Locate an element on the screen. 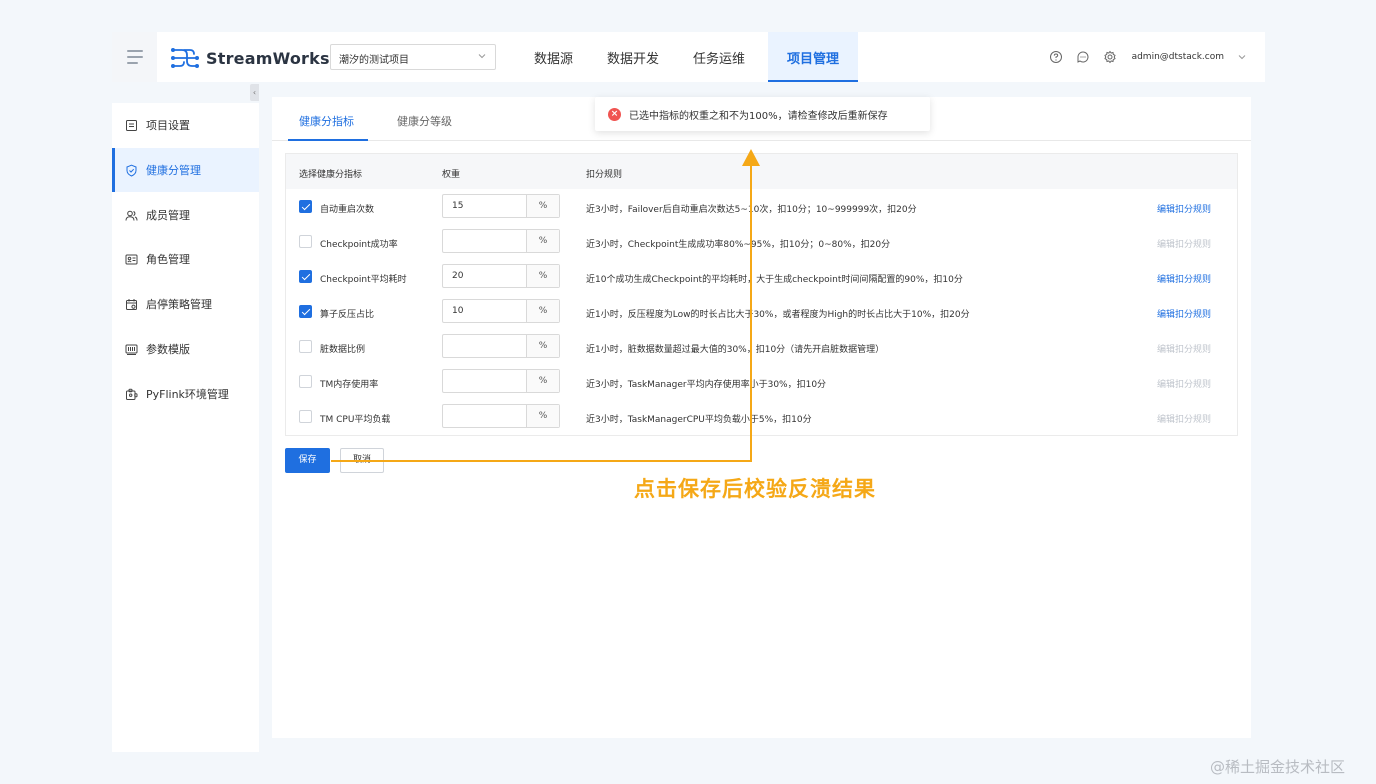 The width and height of the screenshot is (1376, 784). sidebar-item-label: 健康分管理 is located at coordinates (173, 170).